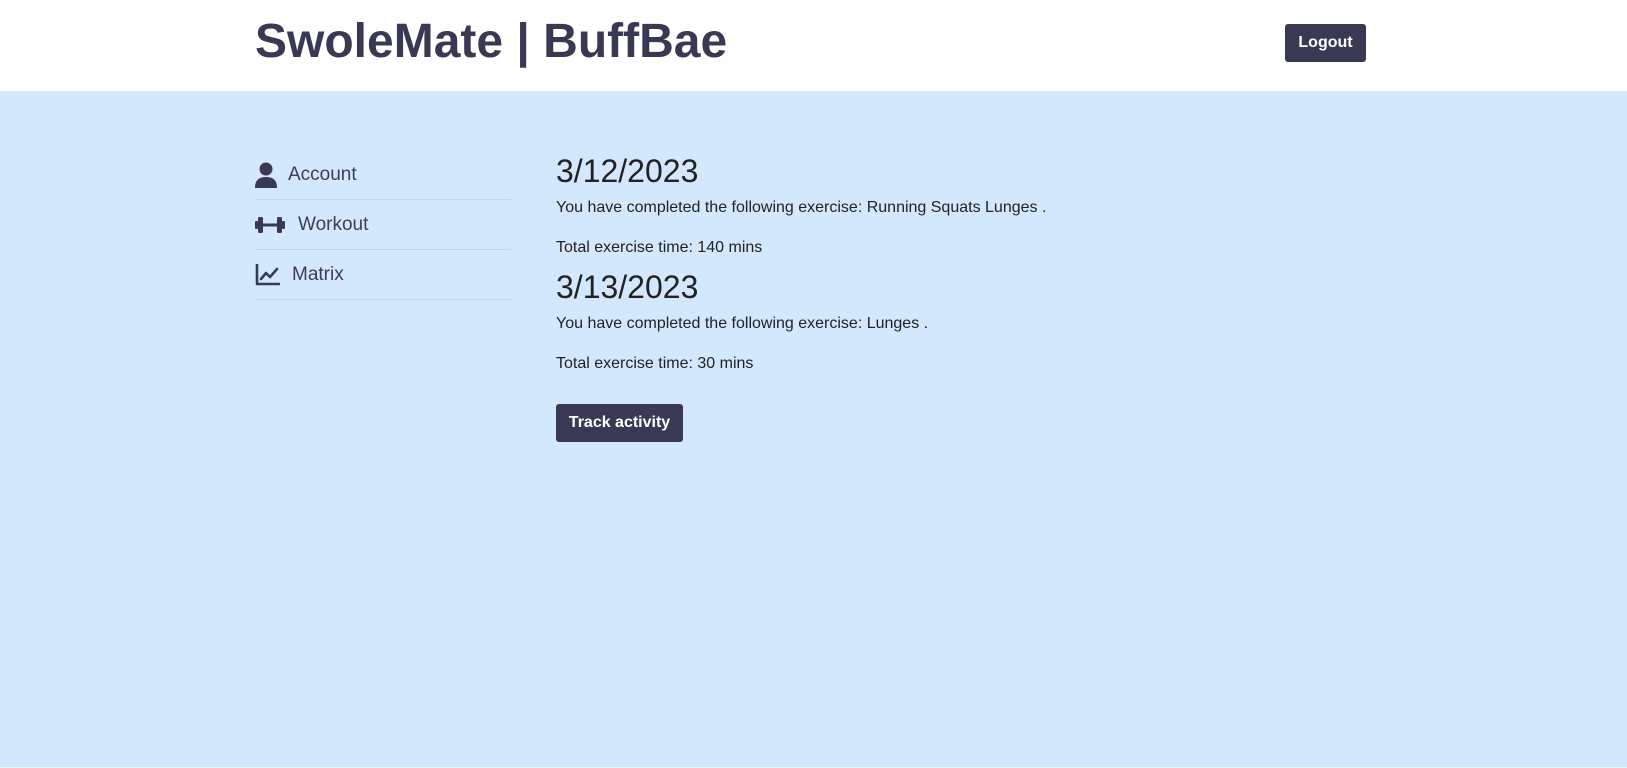  What do you see at coordinates (267, 274) in the screenshot?
I see `chart-line-icon` at bounding box center [267, 274].